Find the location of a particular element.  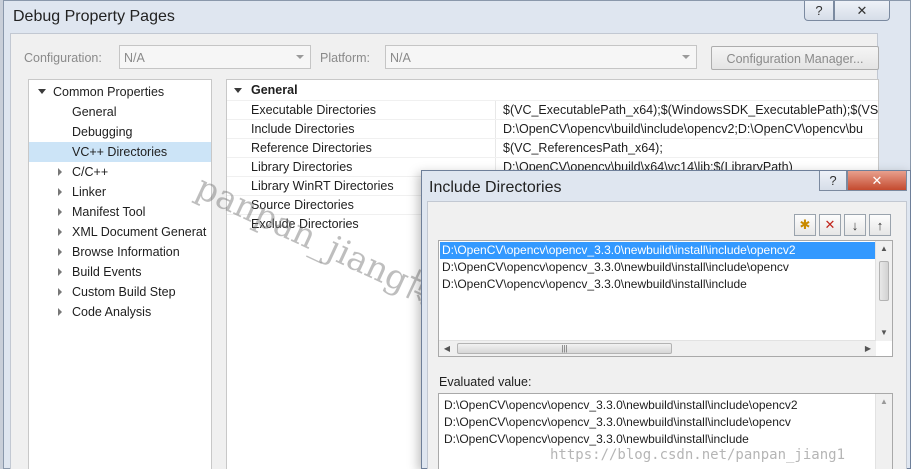

platform-value: N/A is located at coordinates (400, 58).